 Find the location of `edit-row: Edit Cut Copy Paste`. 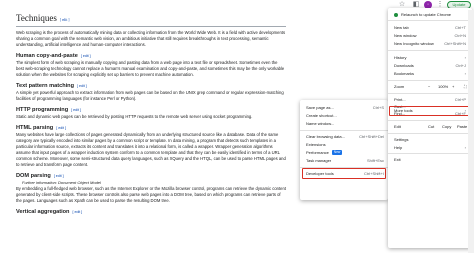

edit-row: Edit Cut Copy Paste is located at coordinates (432, 126).